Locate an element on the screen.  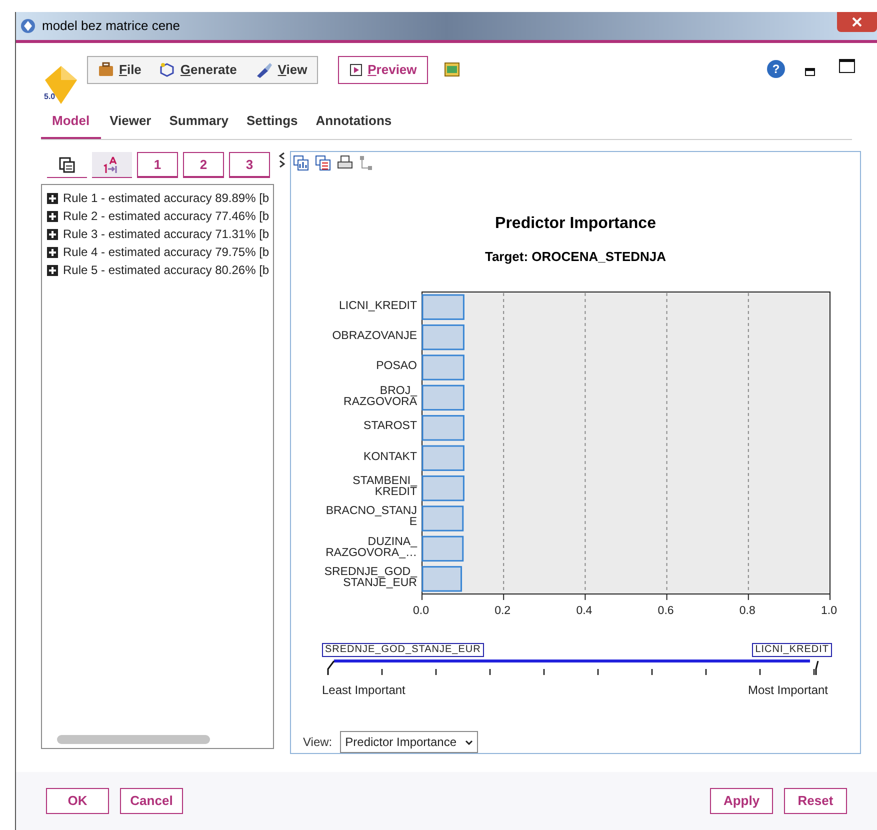
chevron-down-icon is located at coordinates (468, 742).